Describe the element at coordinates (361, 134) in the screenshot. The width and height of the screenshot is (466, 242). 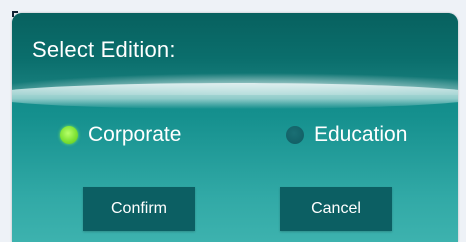
I see `option-education-label: Education` at that location.